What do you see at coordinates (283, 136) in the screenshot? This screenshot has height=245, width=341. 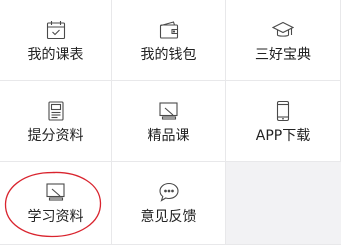 I see `menu-item-label: APP下载` at bounding box center [283, 136].